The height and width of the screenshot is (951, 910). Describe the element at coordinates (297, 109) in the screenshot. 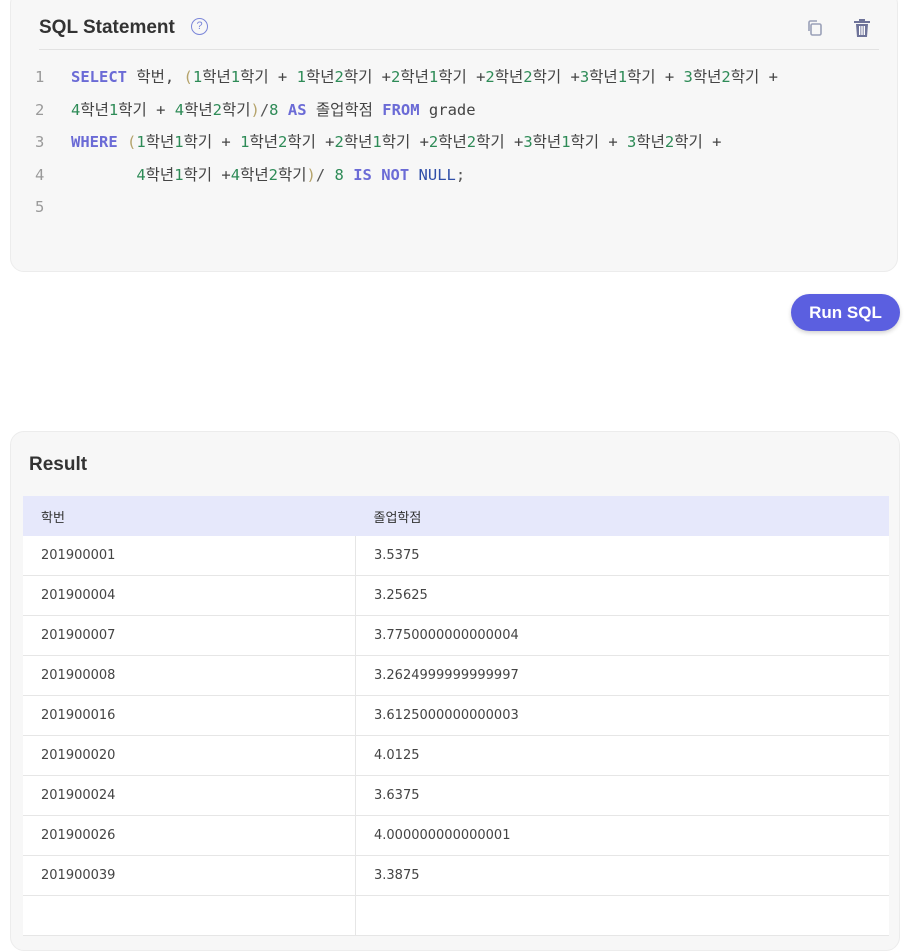

I see `code-token: AS` at that location.